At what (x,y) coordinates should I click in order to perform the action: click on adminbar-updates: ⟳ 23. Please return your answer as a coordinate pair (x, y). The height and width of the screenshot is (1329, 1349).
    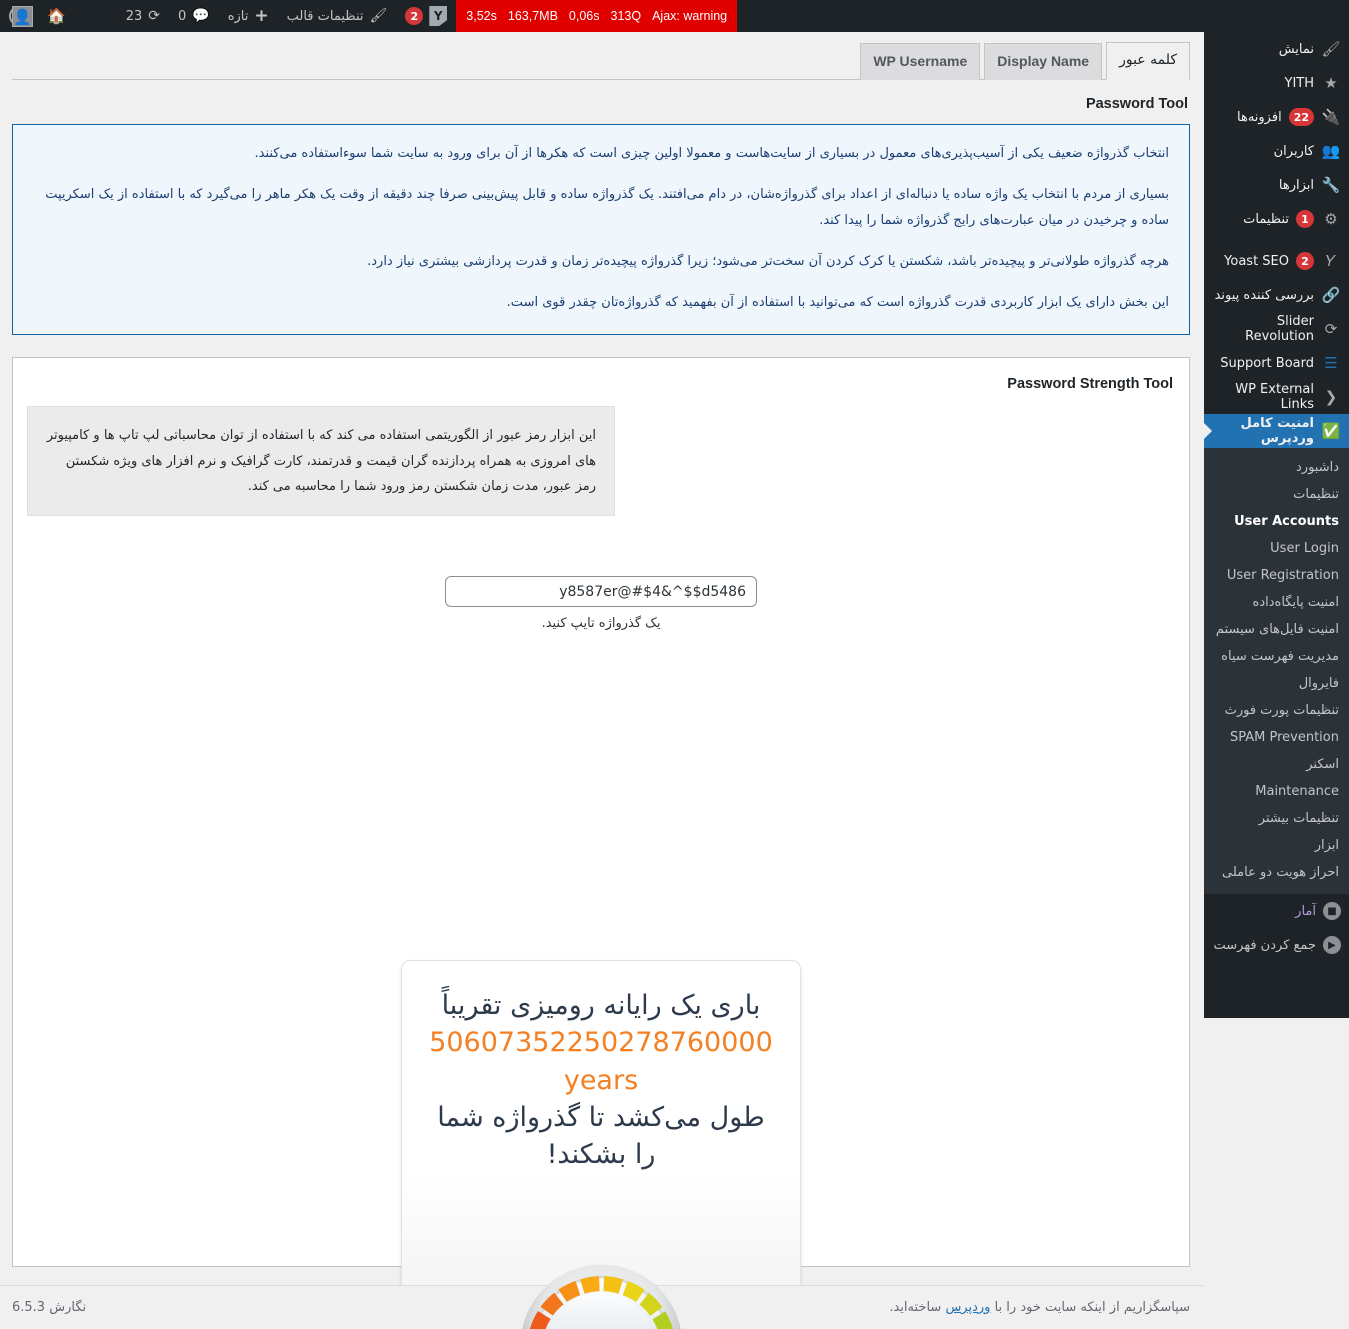
    Looking at the image, I should click on (143, 16).